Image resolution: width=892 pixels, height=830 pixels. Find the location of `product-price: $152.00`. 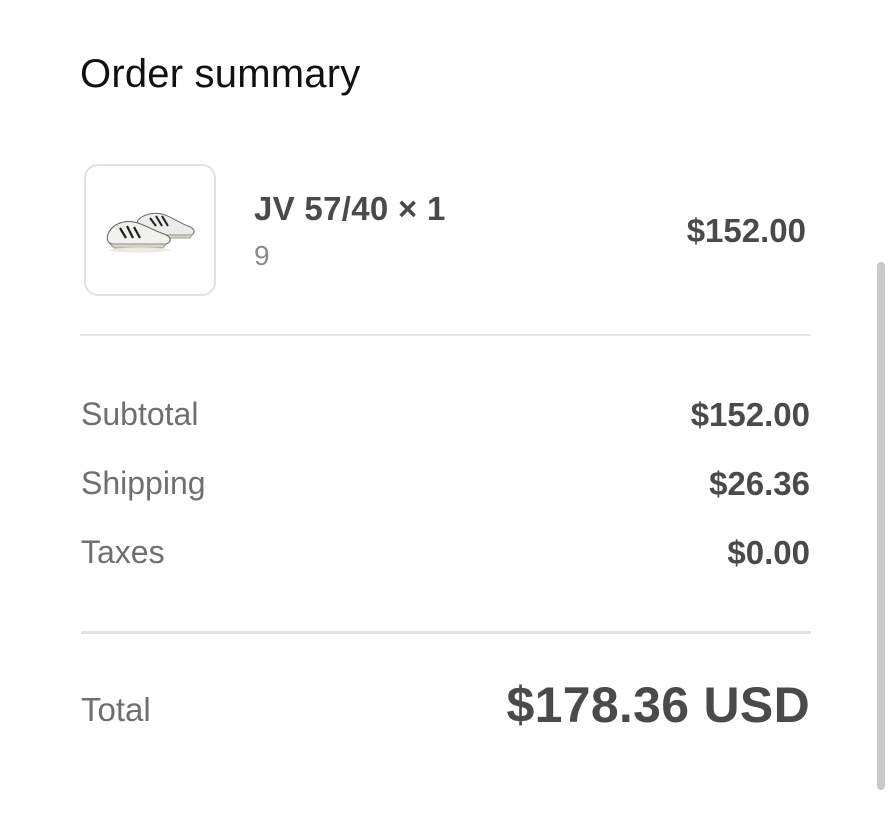

product-price: $152.00 is located at coordinates (746, 230).